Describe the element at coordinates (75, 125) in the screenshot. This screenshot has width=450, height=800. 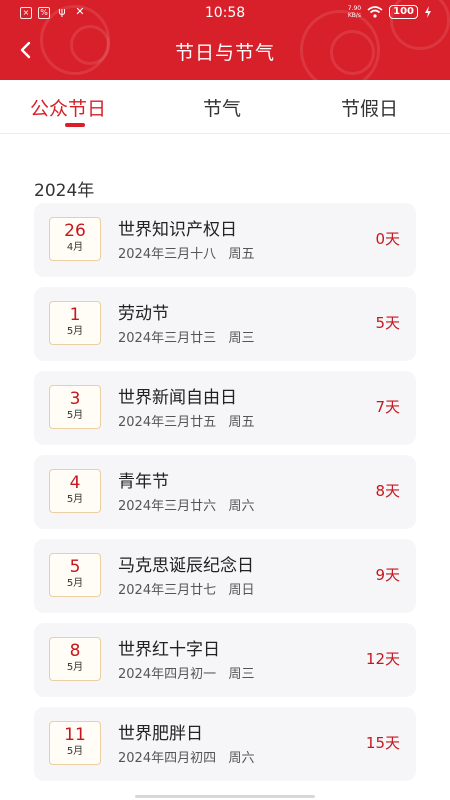
I see `tab-active-indicator` at that location.